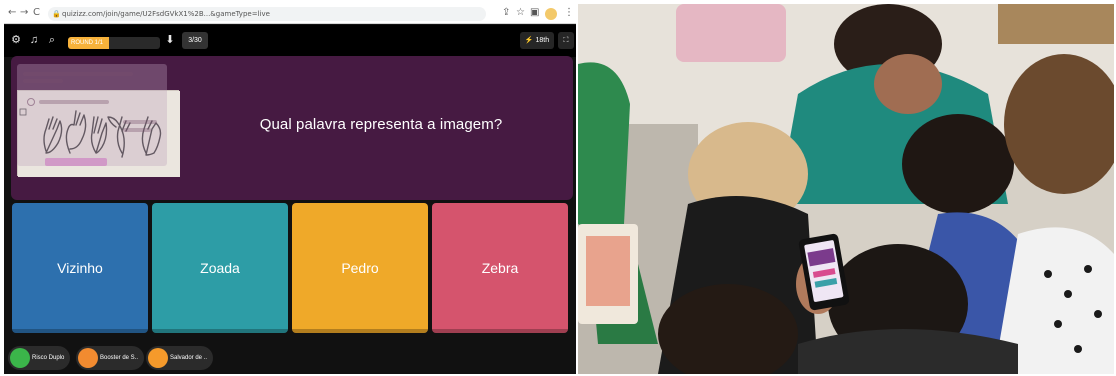  I want to click on menu-icon: ⋮, so click(569, 12).